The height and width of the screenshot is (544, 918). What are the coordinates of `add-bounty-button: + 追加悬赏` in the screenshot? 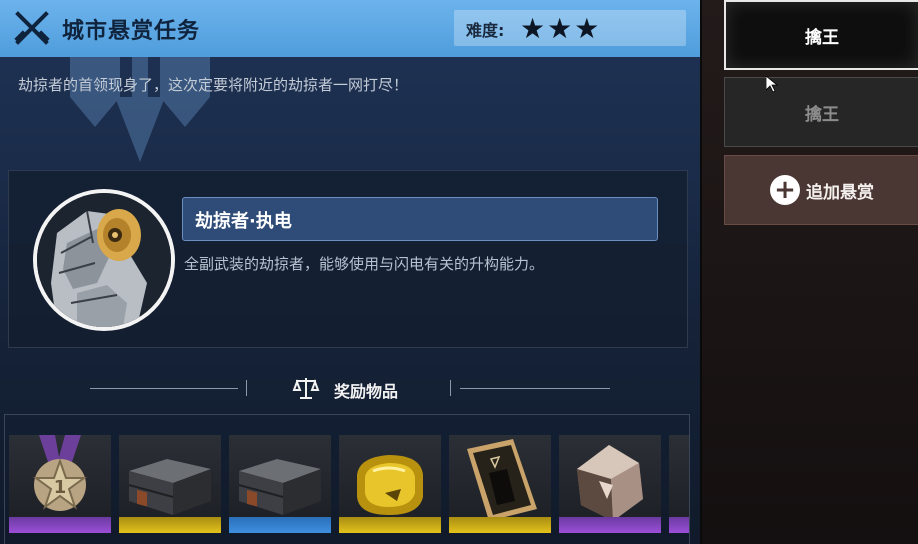 It's located at (821, 190).